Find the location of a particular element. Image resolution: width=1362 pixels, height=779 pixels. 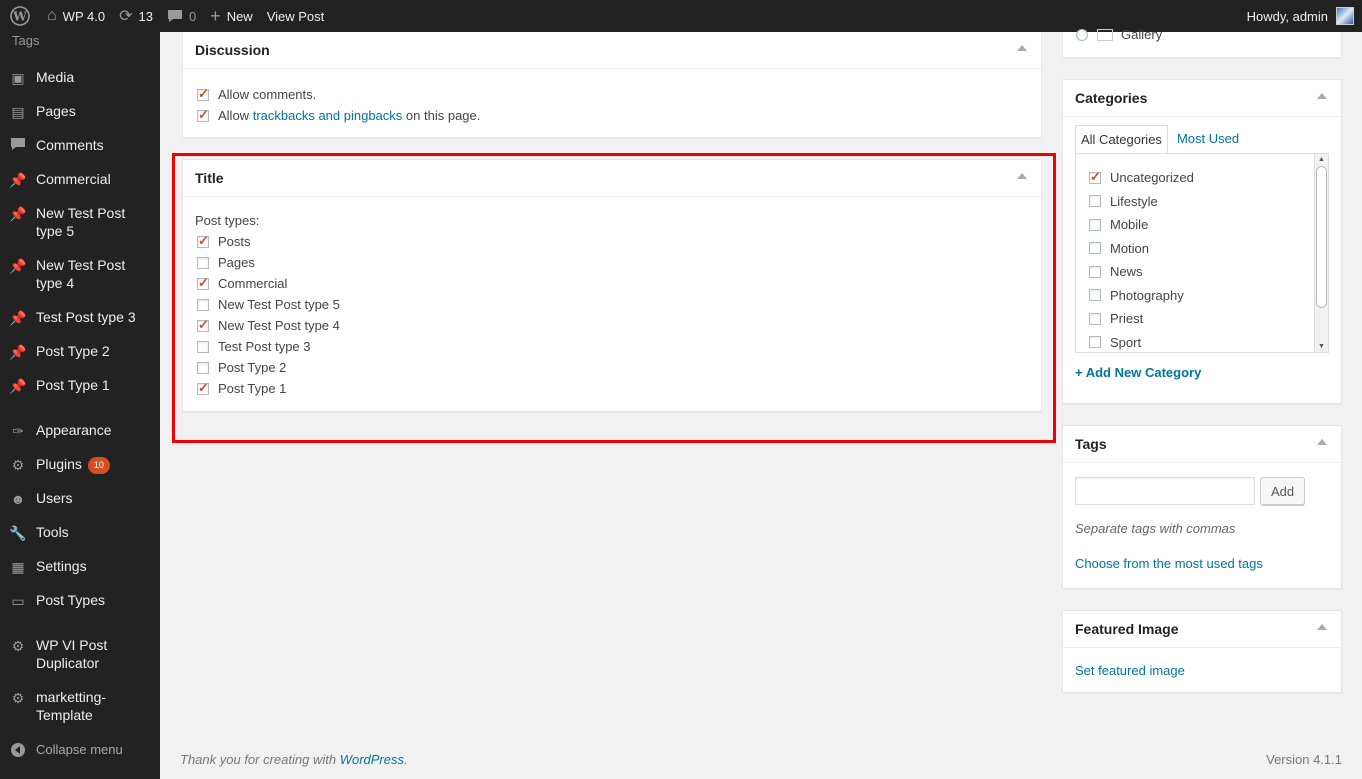

category-label: Sport is located at coordinates (1126, 342).